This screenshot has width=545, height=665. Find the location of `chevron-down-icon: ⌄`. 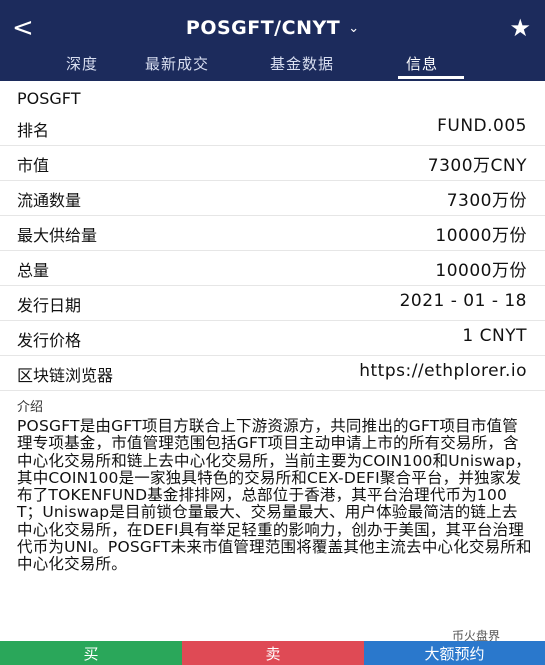

chevron-down-icon: ⌄ is located at coordinates (354, 28).